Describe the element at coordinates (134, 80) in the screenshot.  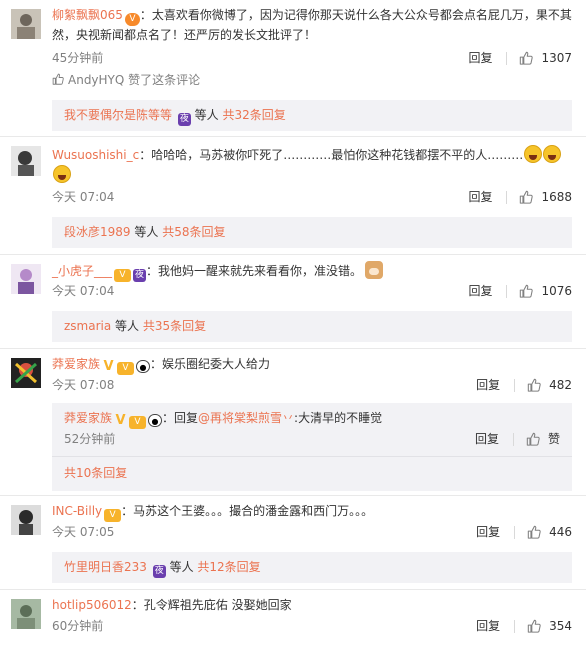
I see `liked-by-text: AndyHYQ 赞了这条评论` at that location.